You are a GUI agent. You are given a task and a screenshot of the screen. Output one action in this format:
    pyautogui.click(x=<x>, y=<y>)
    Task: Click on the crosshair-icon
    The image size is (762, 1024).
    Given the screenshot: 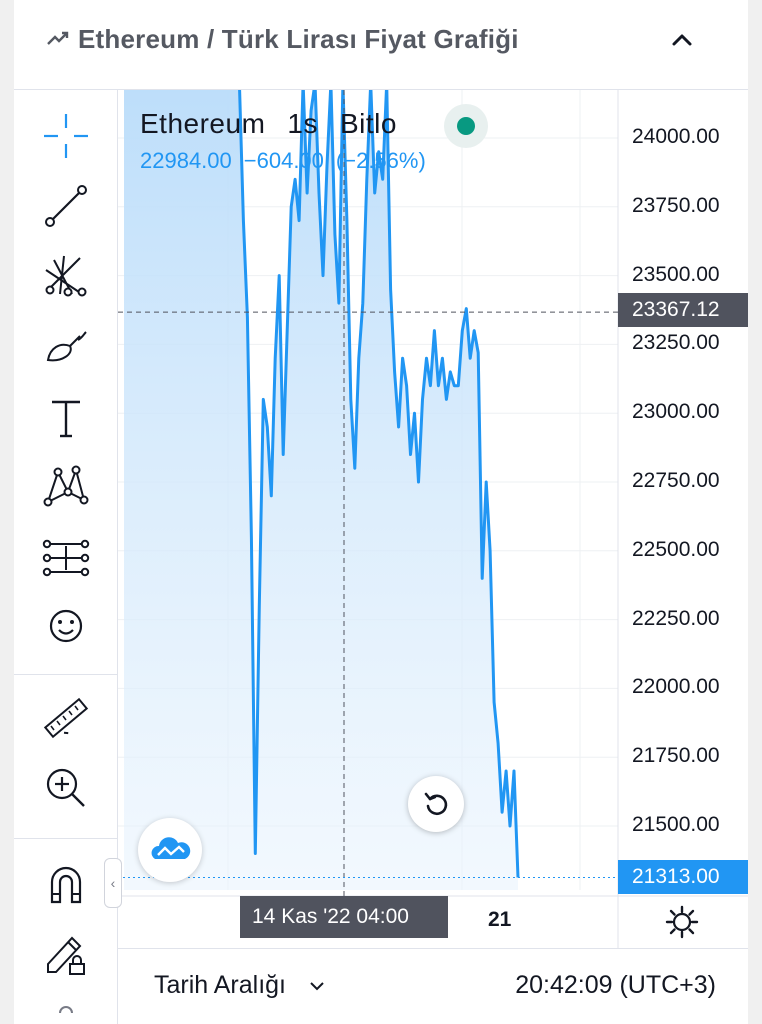 What is the action you would take?
    pyautogui.click(x=66, y=136)
    